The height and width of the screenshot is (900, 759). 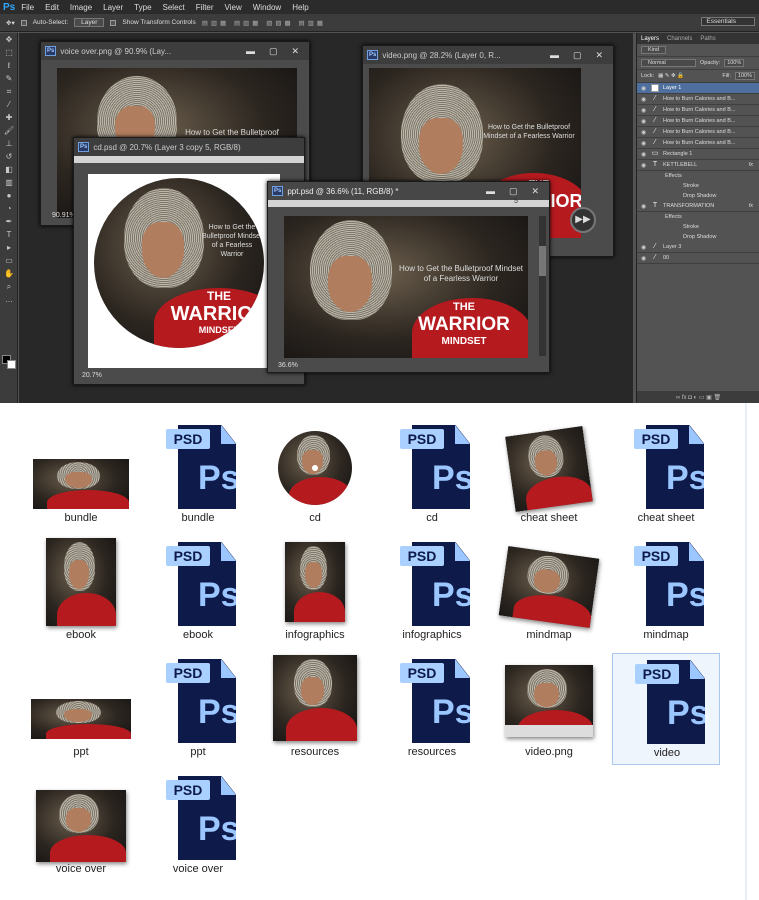 What do you see at coordinates (315, 709) in the screenshot?
I see `file-item: resources` at bounding box center [315, 709].